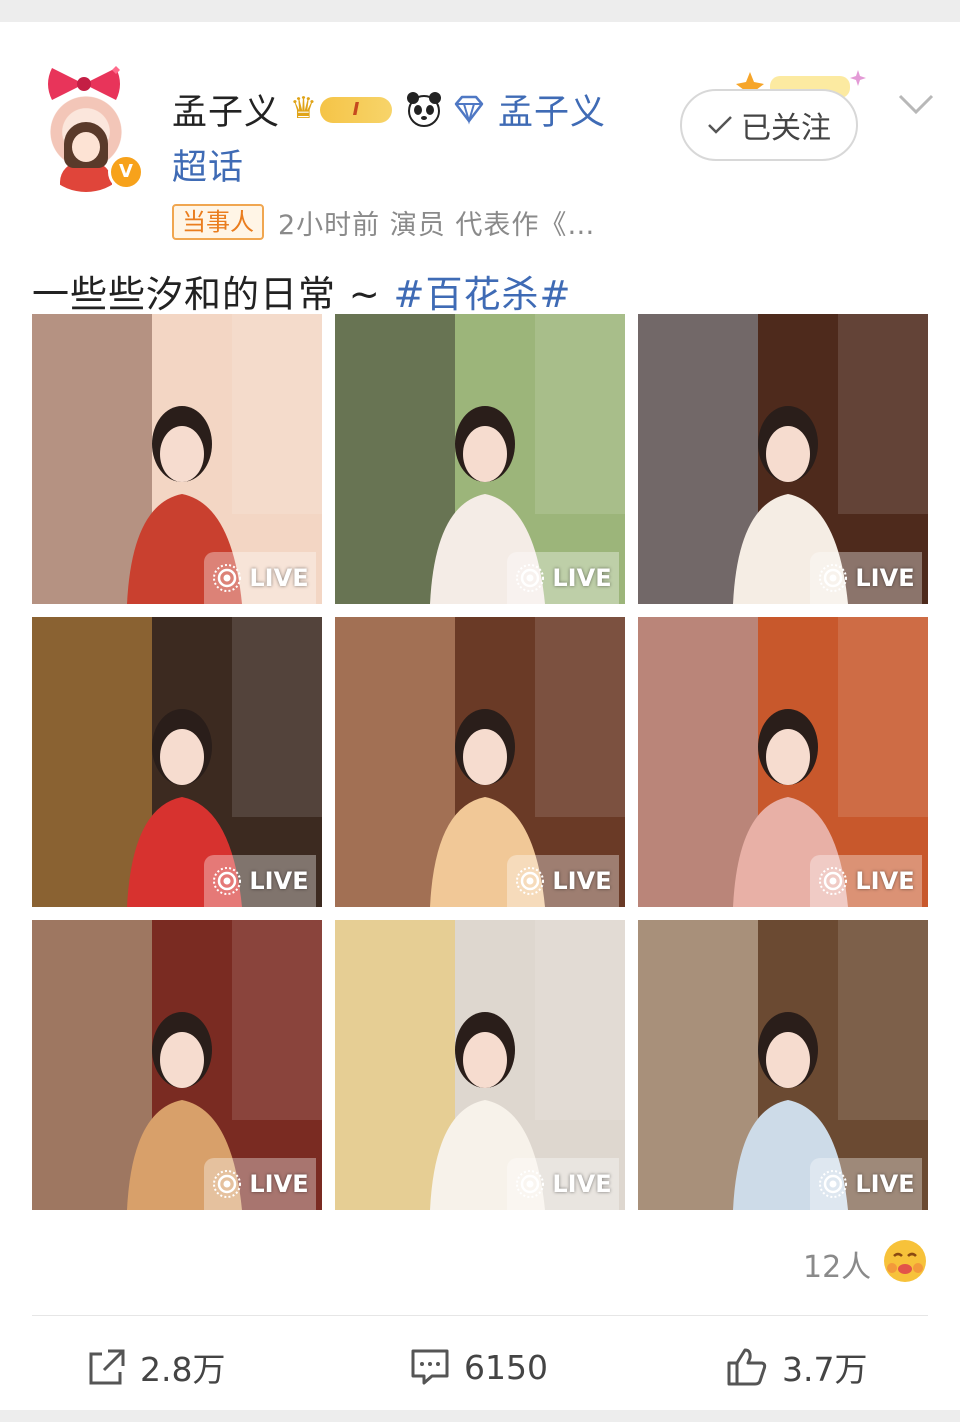 This screenshot has width=960, height=1422. I want to click on hashtag-link: #百花杀#, so click(483, 294).